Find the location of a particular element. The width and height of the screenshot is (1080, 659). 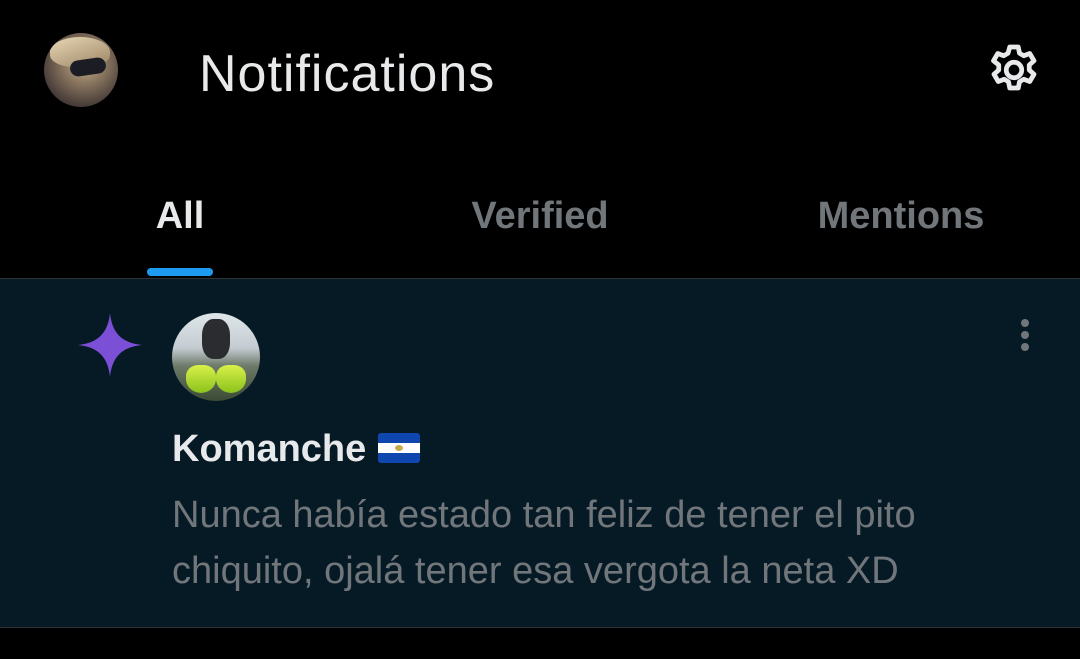

profile-avatar is located at coordinates (81, 70).